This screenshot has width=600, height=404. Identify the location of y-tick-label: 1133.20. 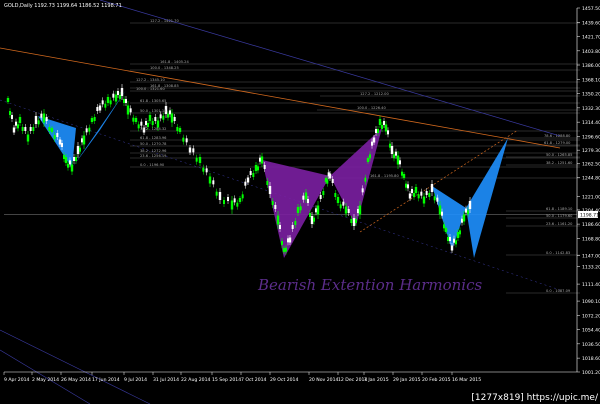
(591, 268).